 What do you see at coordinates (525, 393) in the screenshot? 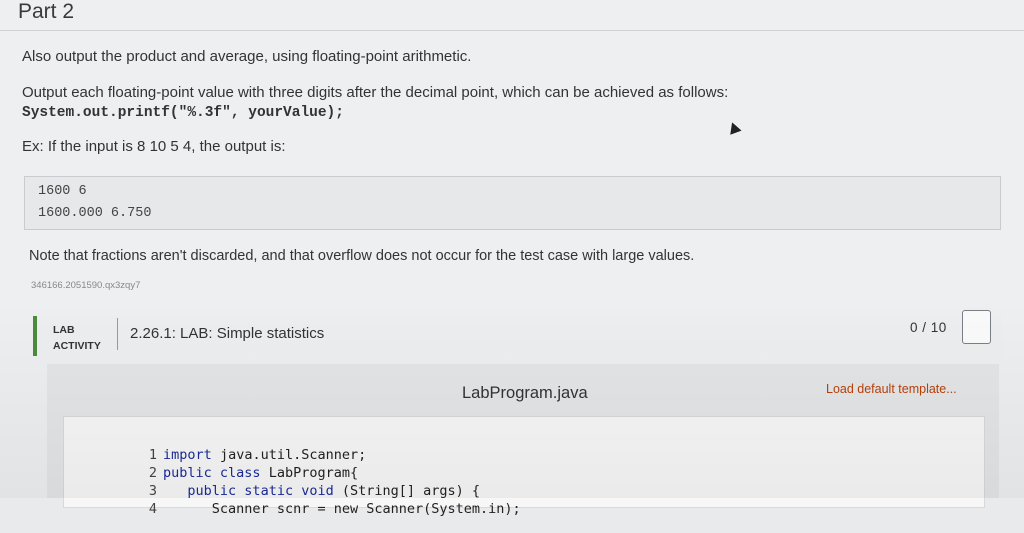
I see `file-name: LabProgram.java` at bounding box center [525, 393].